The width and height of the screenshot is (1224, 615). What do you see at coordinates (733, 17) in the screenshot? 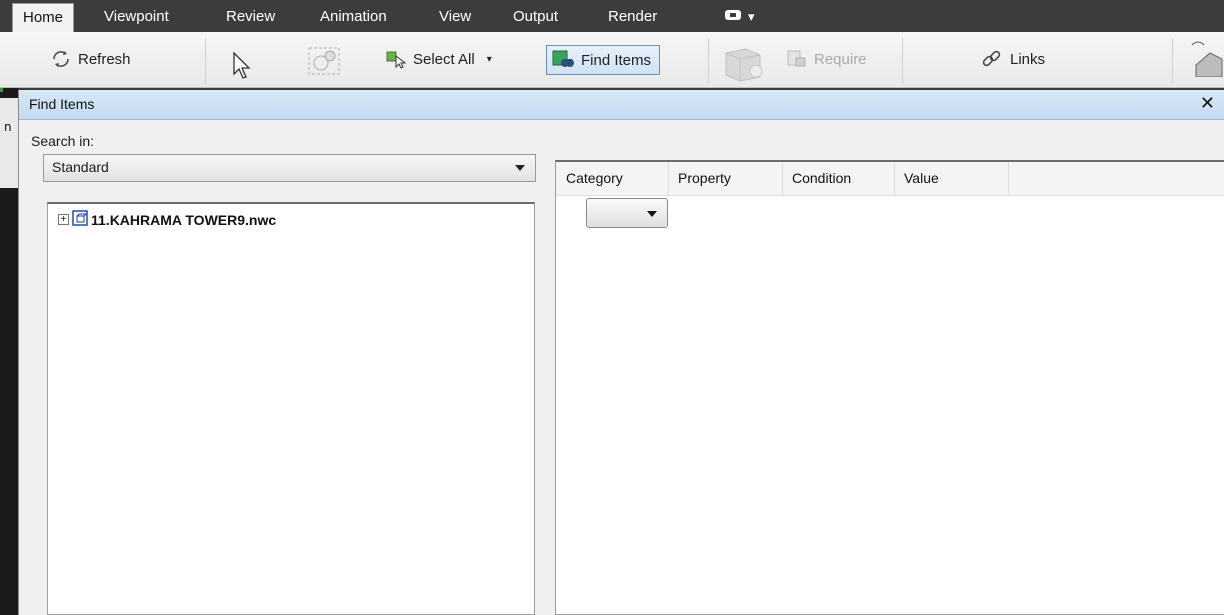
I see `cloud-icon` at bounding box center [733, 17].